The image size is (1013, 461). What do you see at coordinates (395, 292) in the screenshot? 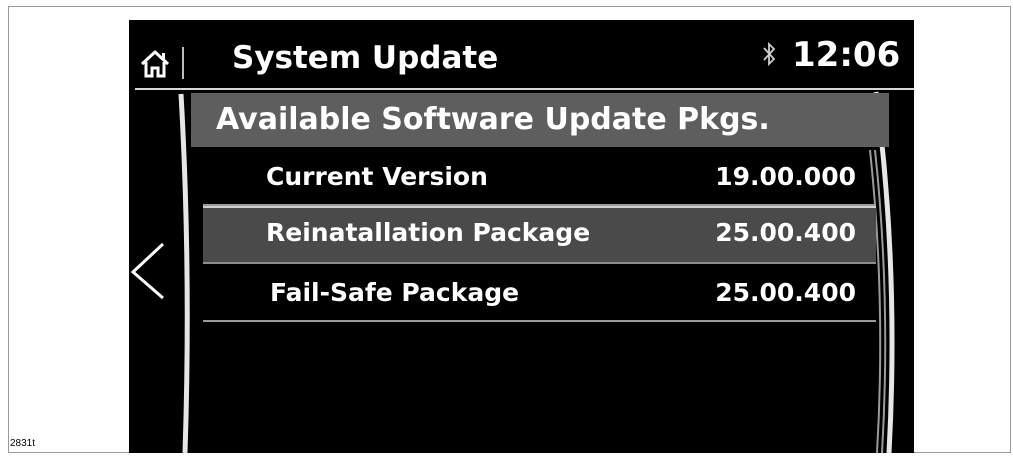
I see `list-item-label: Fail-Safe Package` at bounding box center [395, 292].